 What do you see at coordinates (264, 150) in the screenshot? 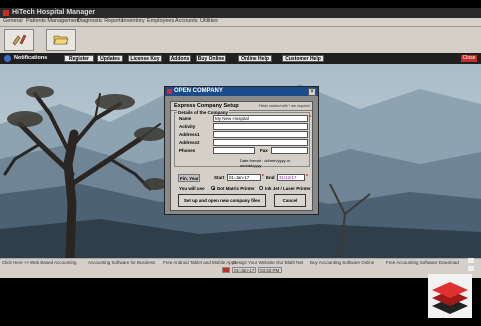
I see `fax-label: Fax` at bounding box center [264, 150].